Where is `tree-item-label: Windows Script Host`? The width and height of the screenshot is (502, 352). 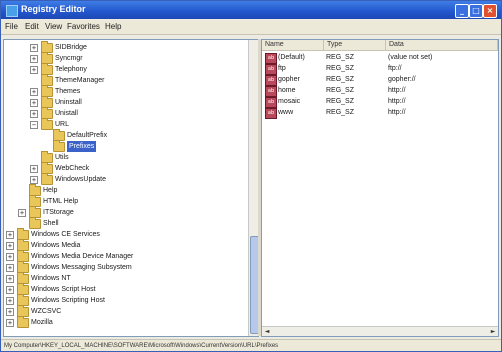
tree-item-label: Windows Script Host is located at coordinates (63, 289).